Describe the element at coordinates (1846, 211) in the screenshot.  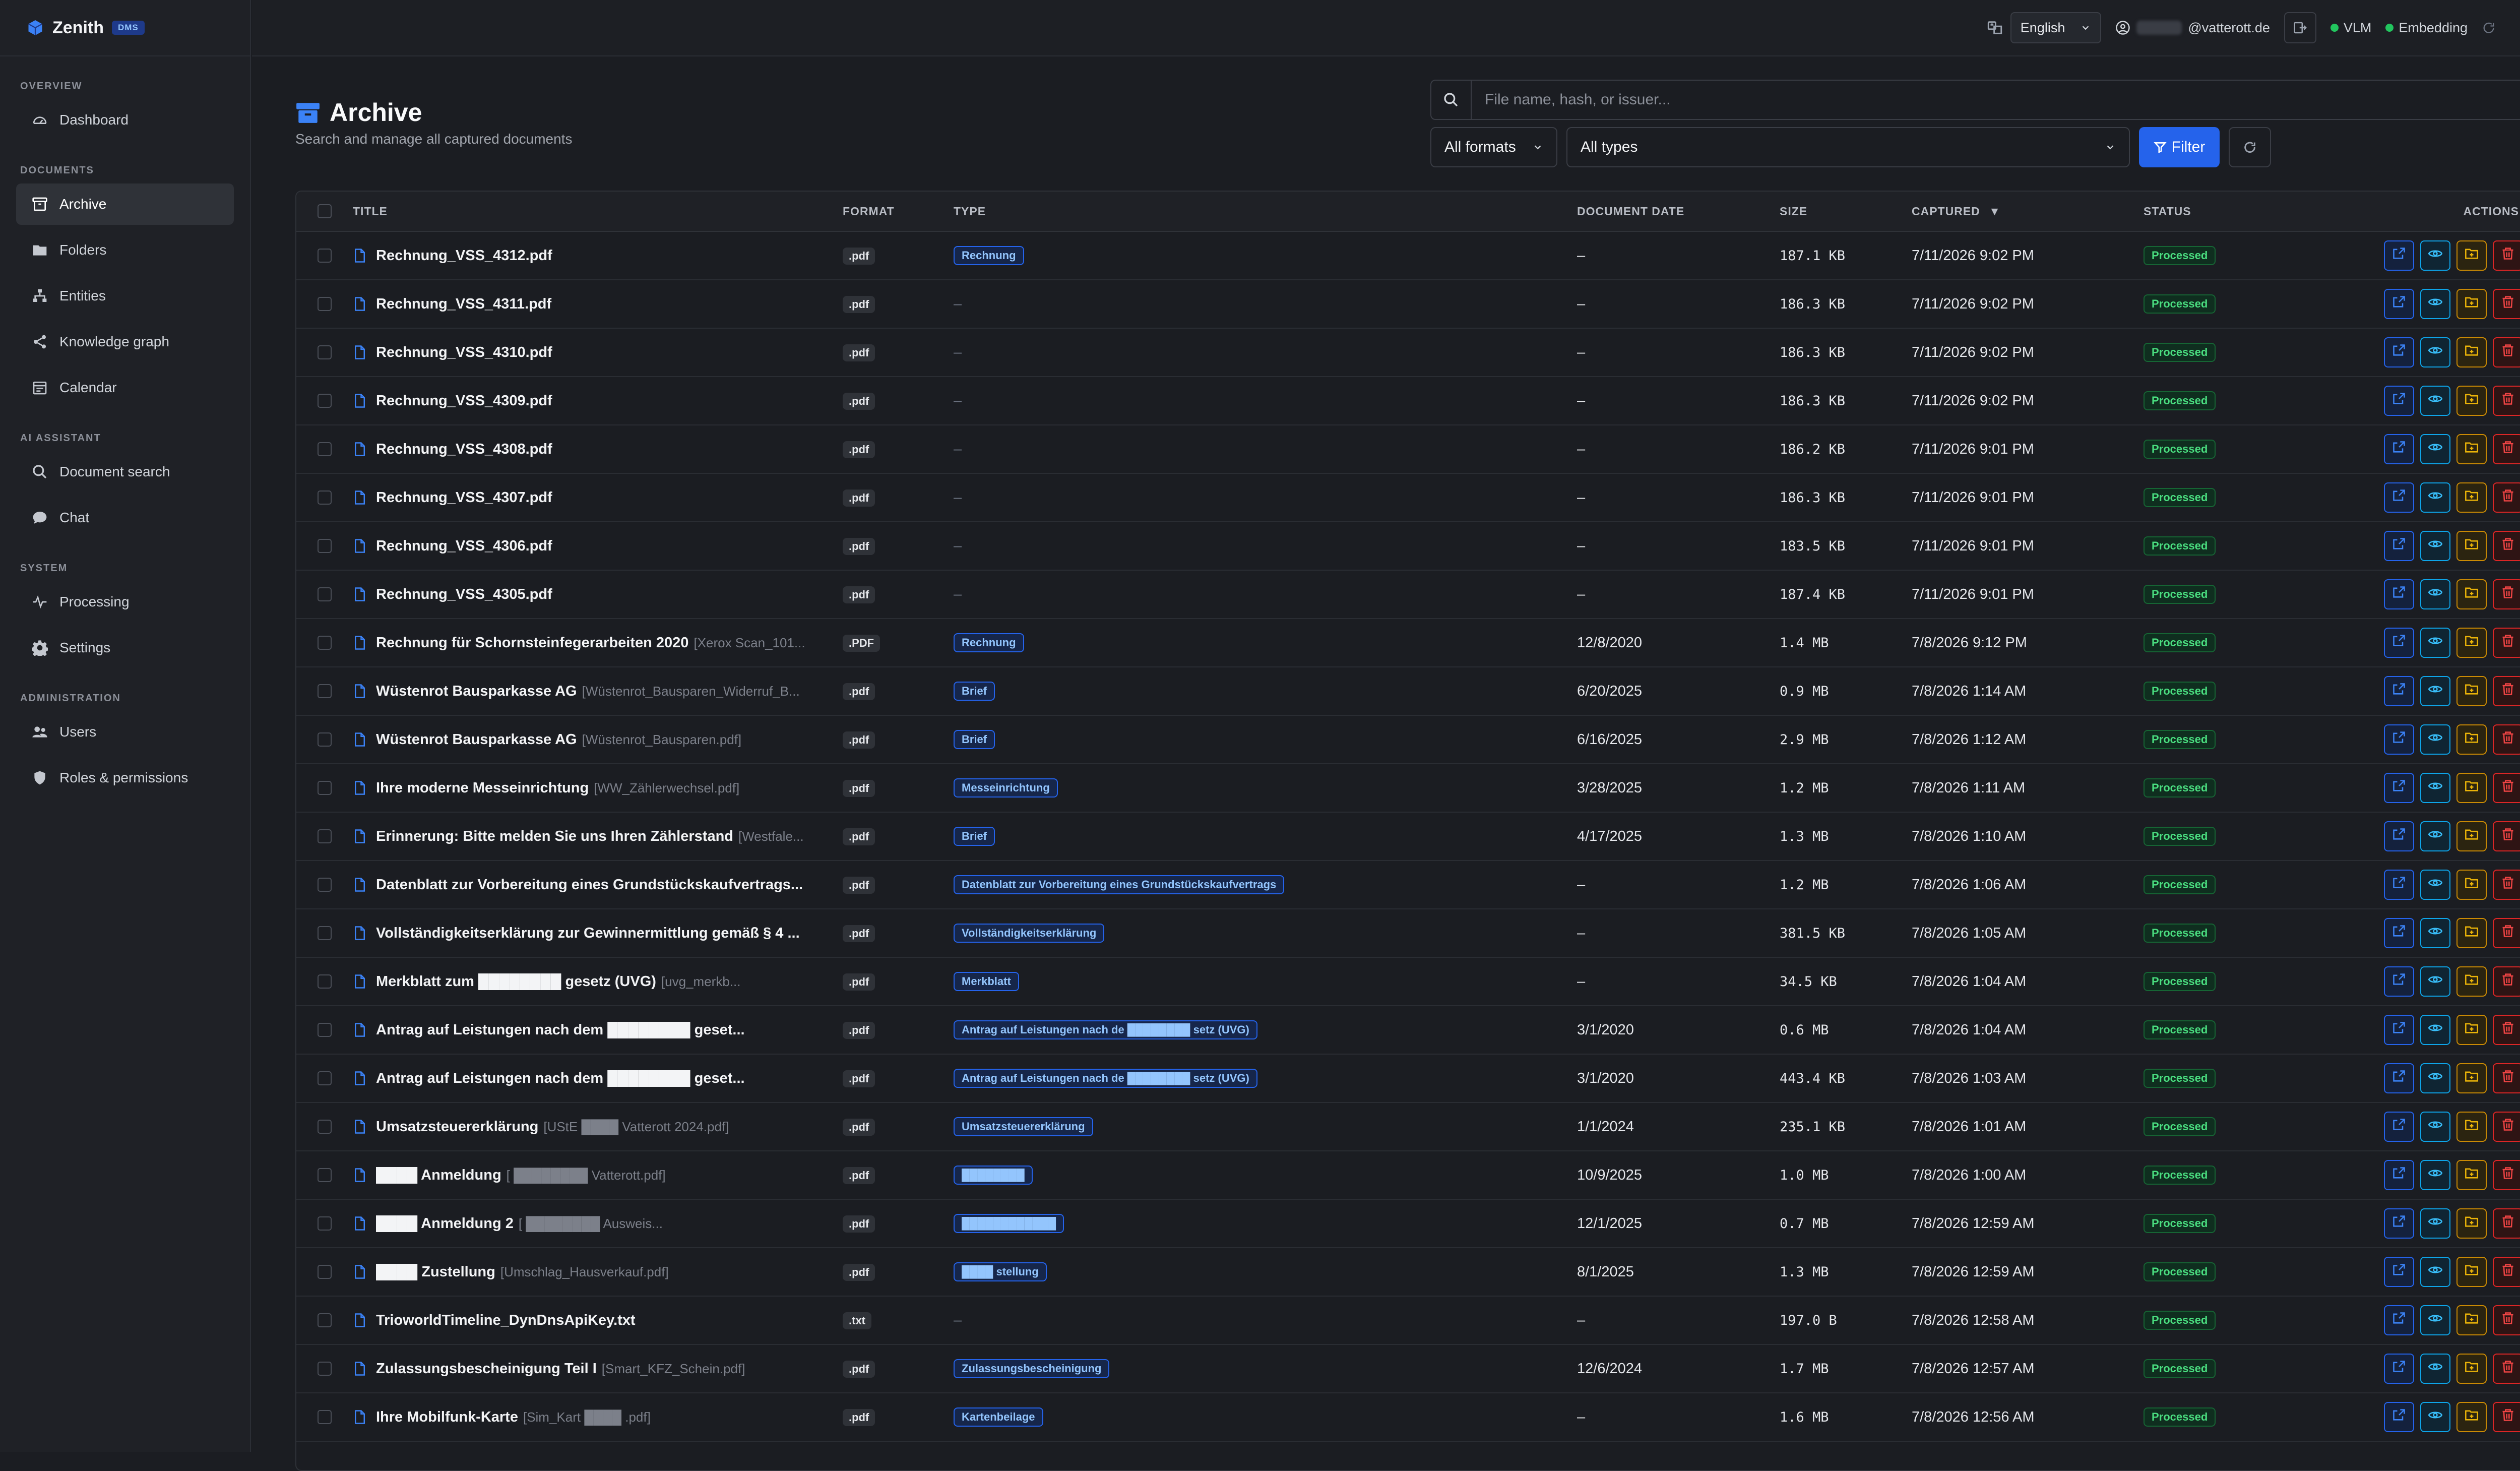
I see `col-size: SIZE` at that location.